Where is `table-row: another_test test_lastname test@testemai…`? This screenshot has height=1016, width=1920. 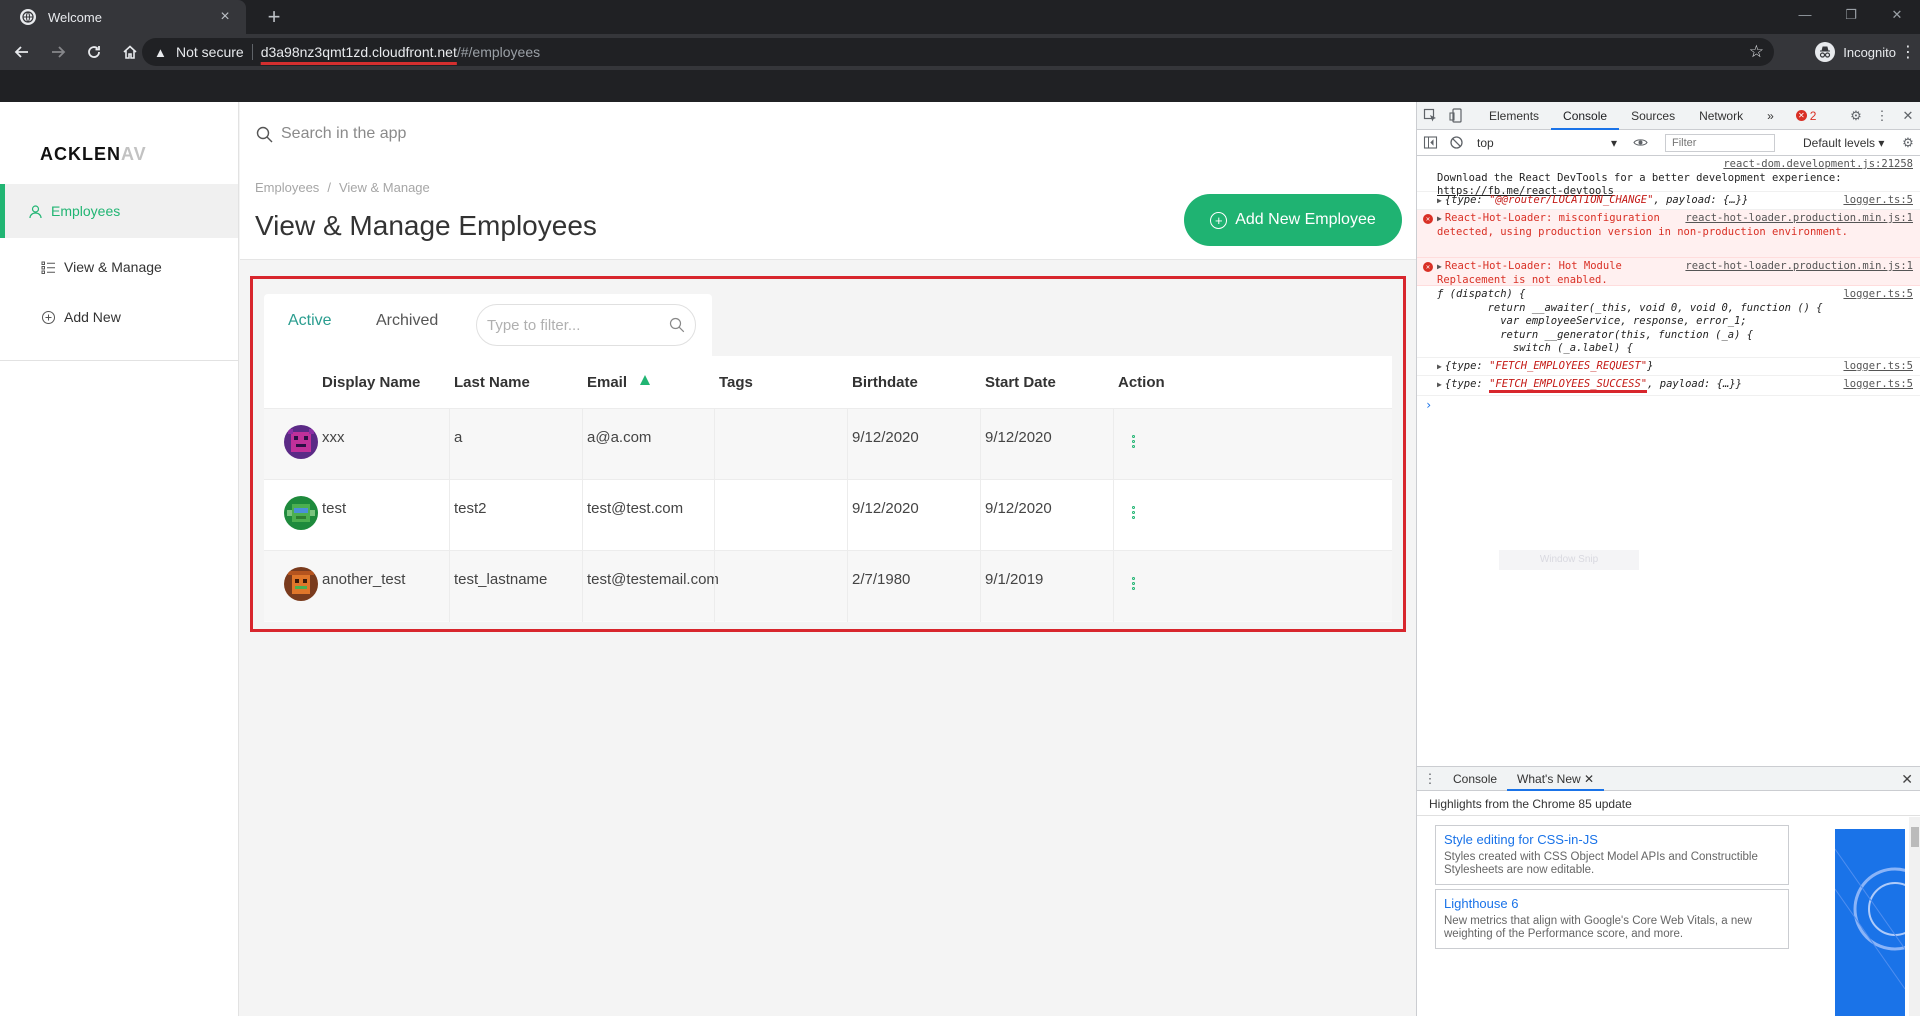
table-row: another_test test_lastname test@testemai… is located at coordinates (828, 586).